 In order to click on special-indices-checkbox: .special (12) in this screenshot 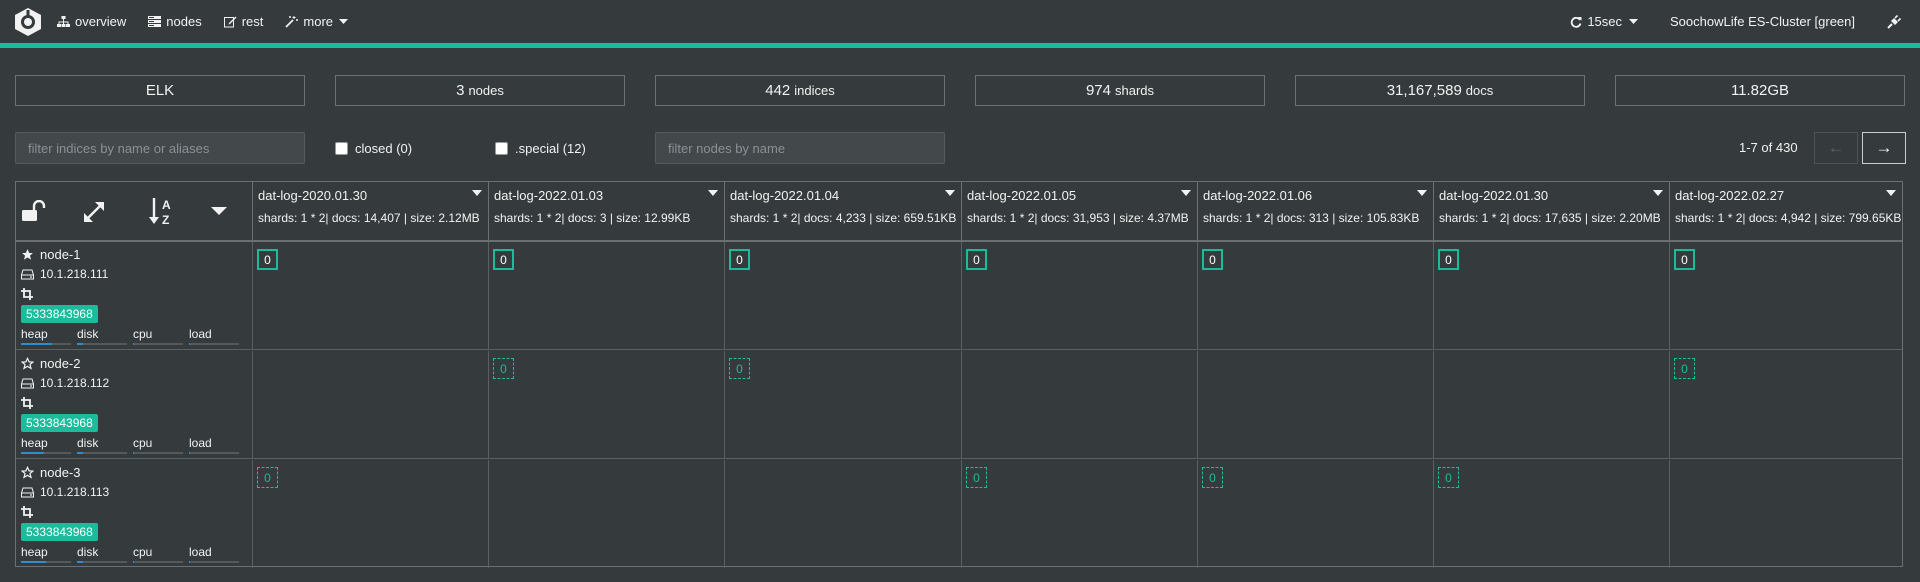, I will do `click(540, 148)`.